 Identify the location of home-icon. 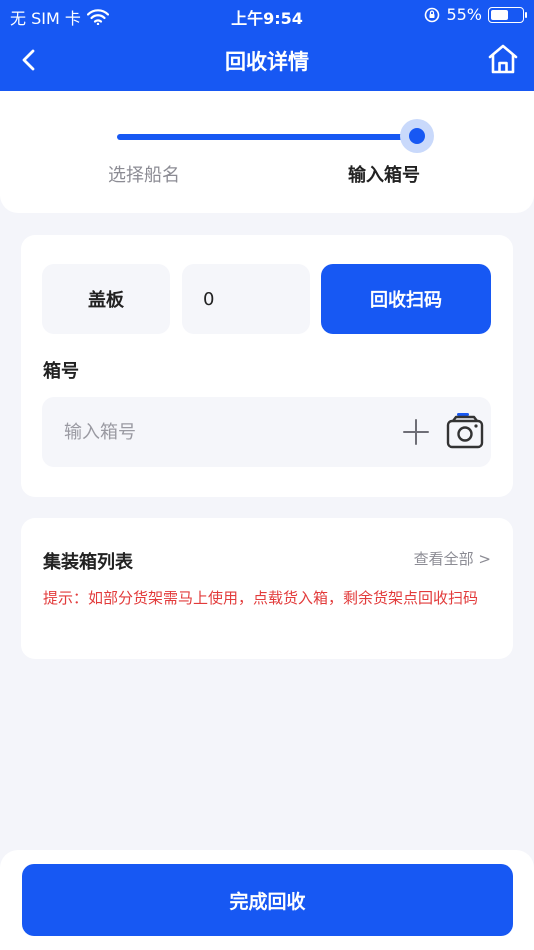
(503, 59).